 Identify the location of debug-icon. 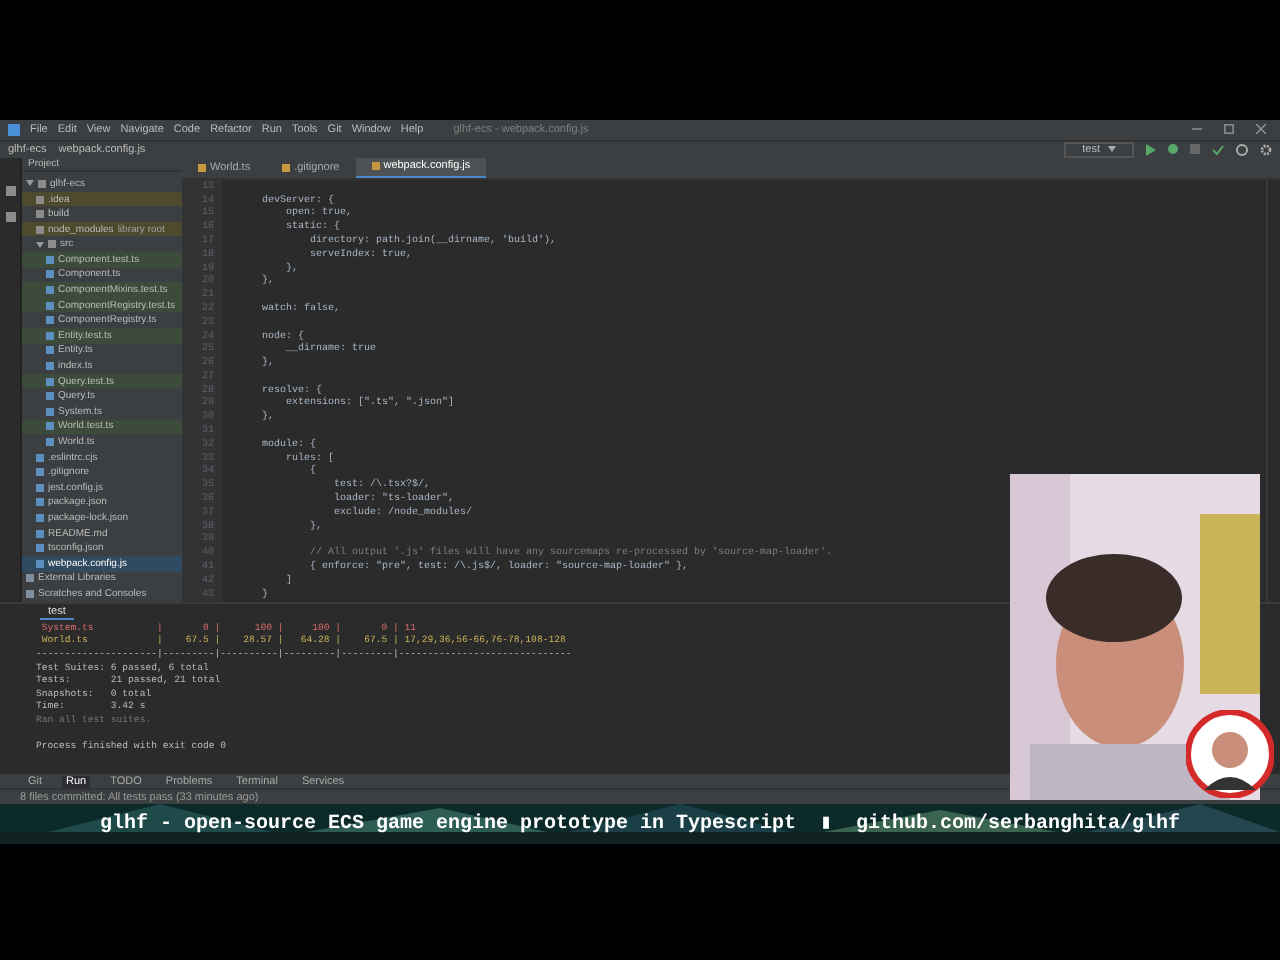
(1173, 149).